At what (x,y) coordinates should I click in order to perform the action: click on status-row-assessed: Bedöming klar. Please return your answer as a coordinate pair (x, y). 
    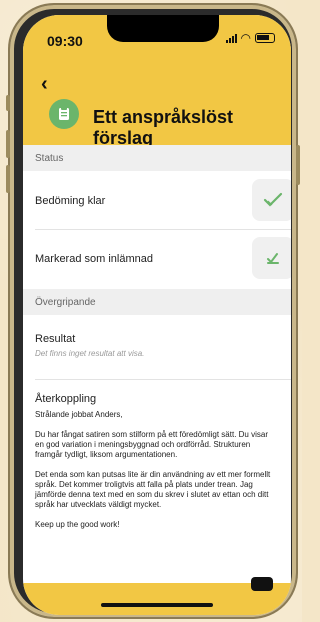
    Looking at the image, I should click on (157, 201).